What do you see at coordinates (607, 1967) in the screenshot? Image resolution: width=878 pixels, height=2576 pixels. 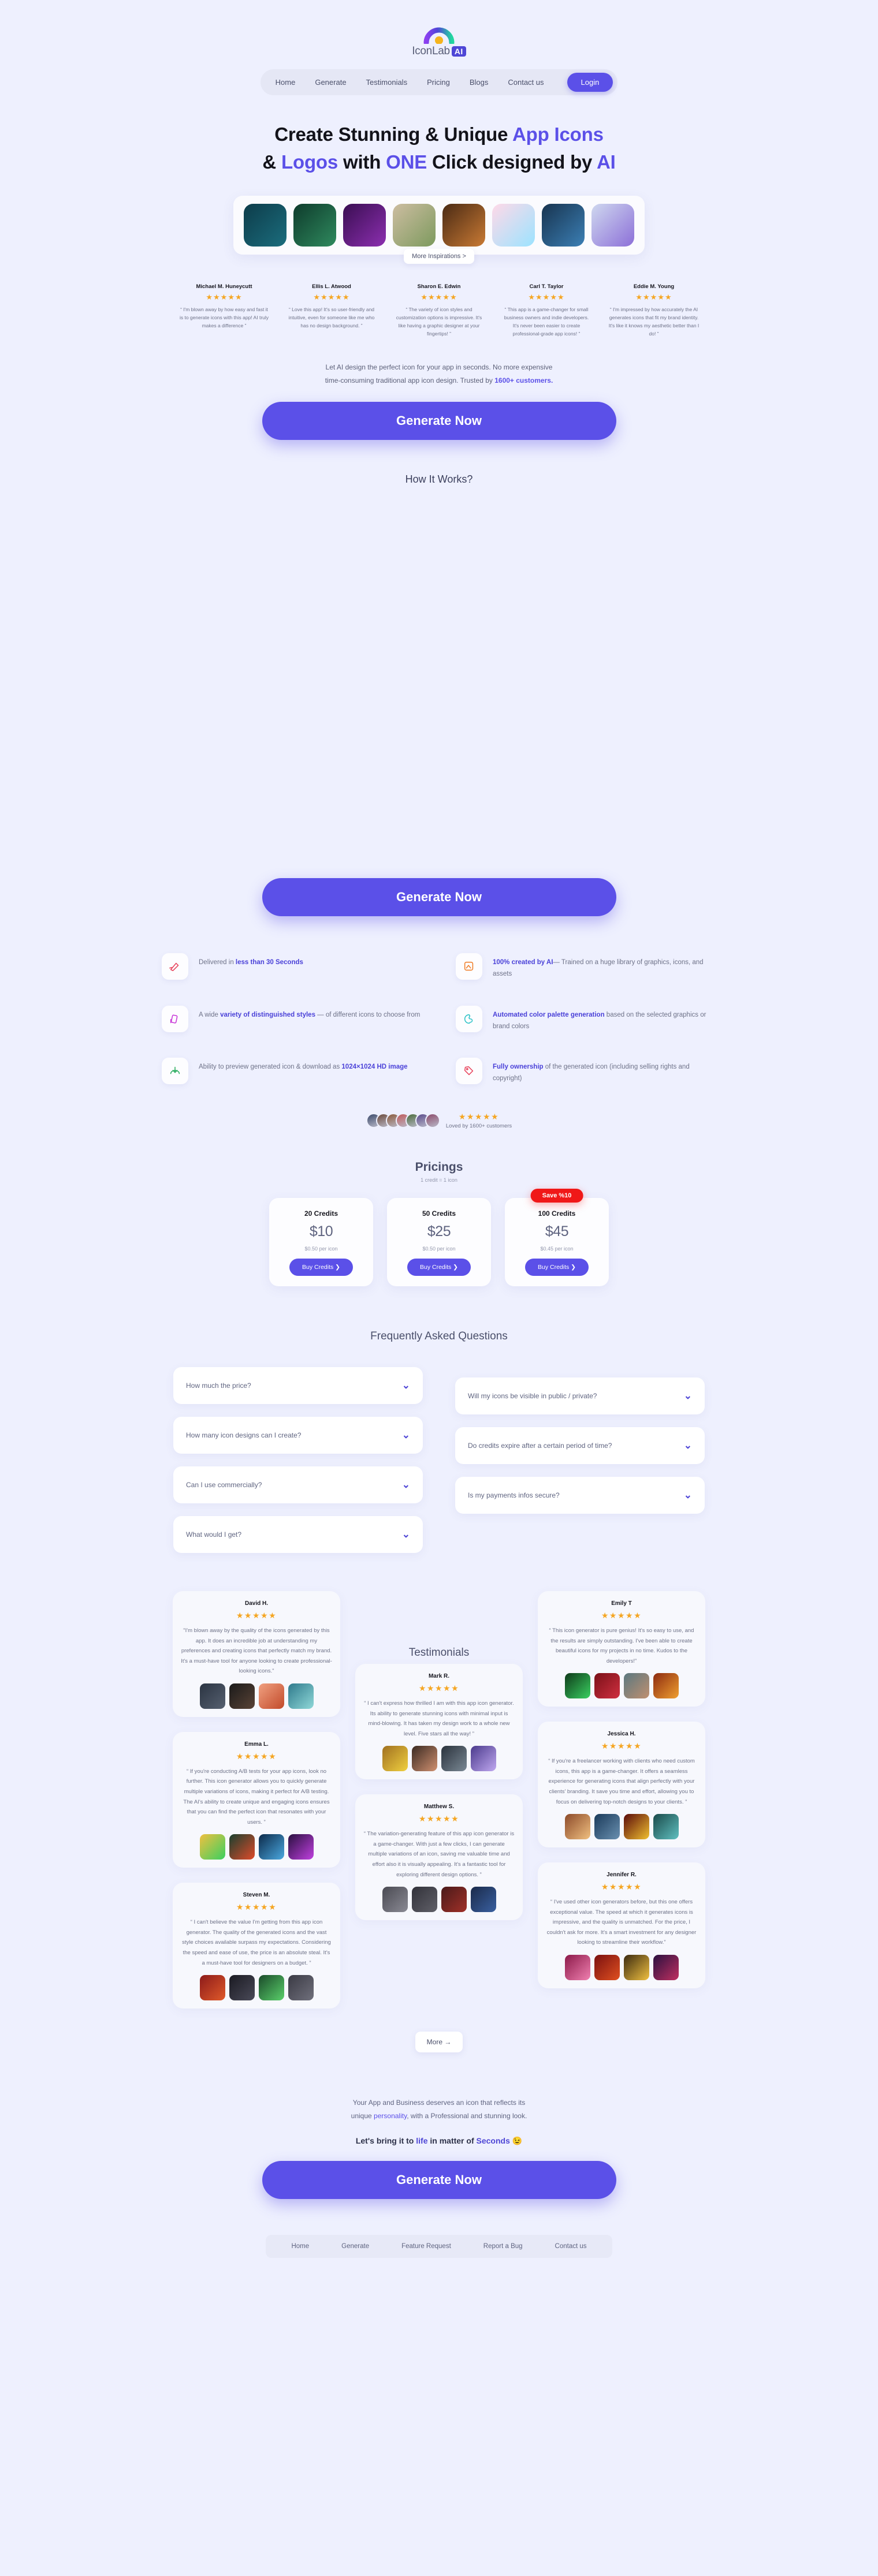 I see `red-bee-icon` at bounding box center [607, 1967].